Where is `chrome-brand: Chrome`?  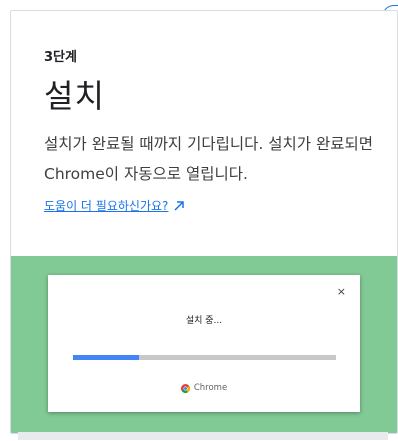
chrome-brand: Chrome is located at coordinates (204, 388).